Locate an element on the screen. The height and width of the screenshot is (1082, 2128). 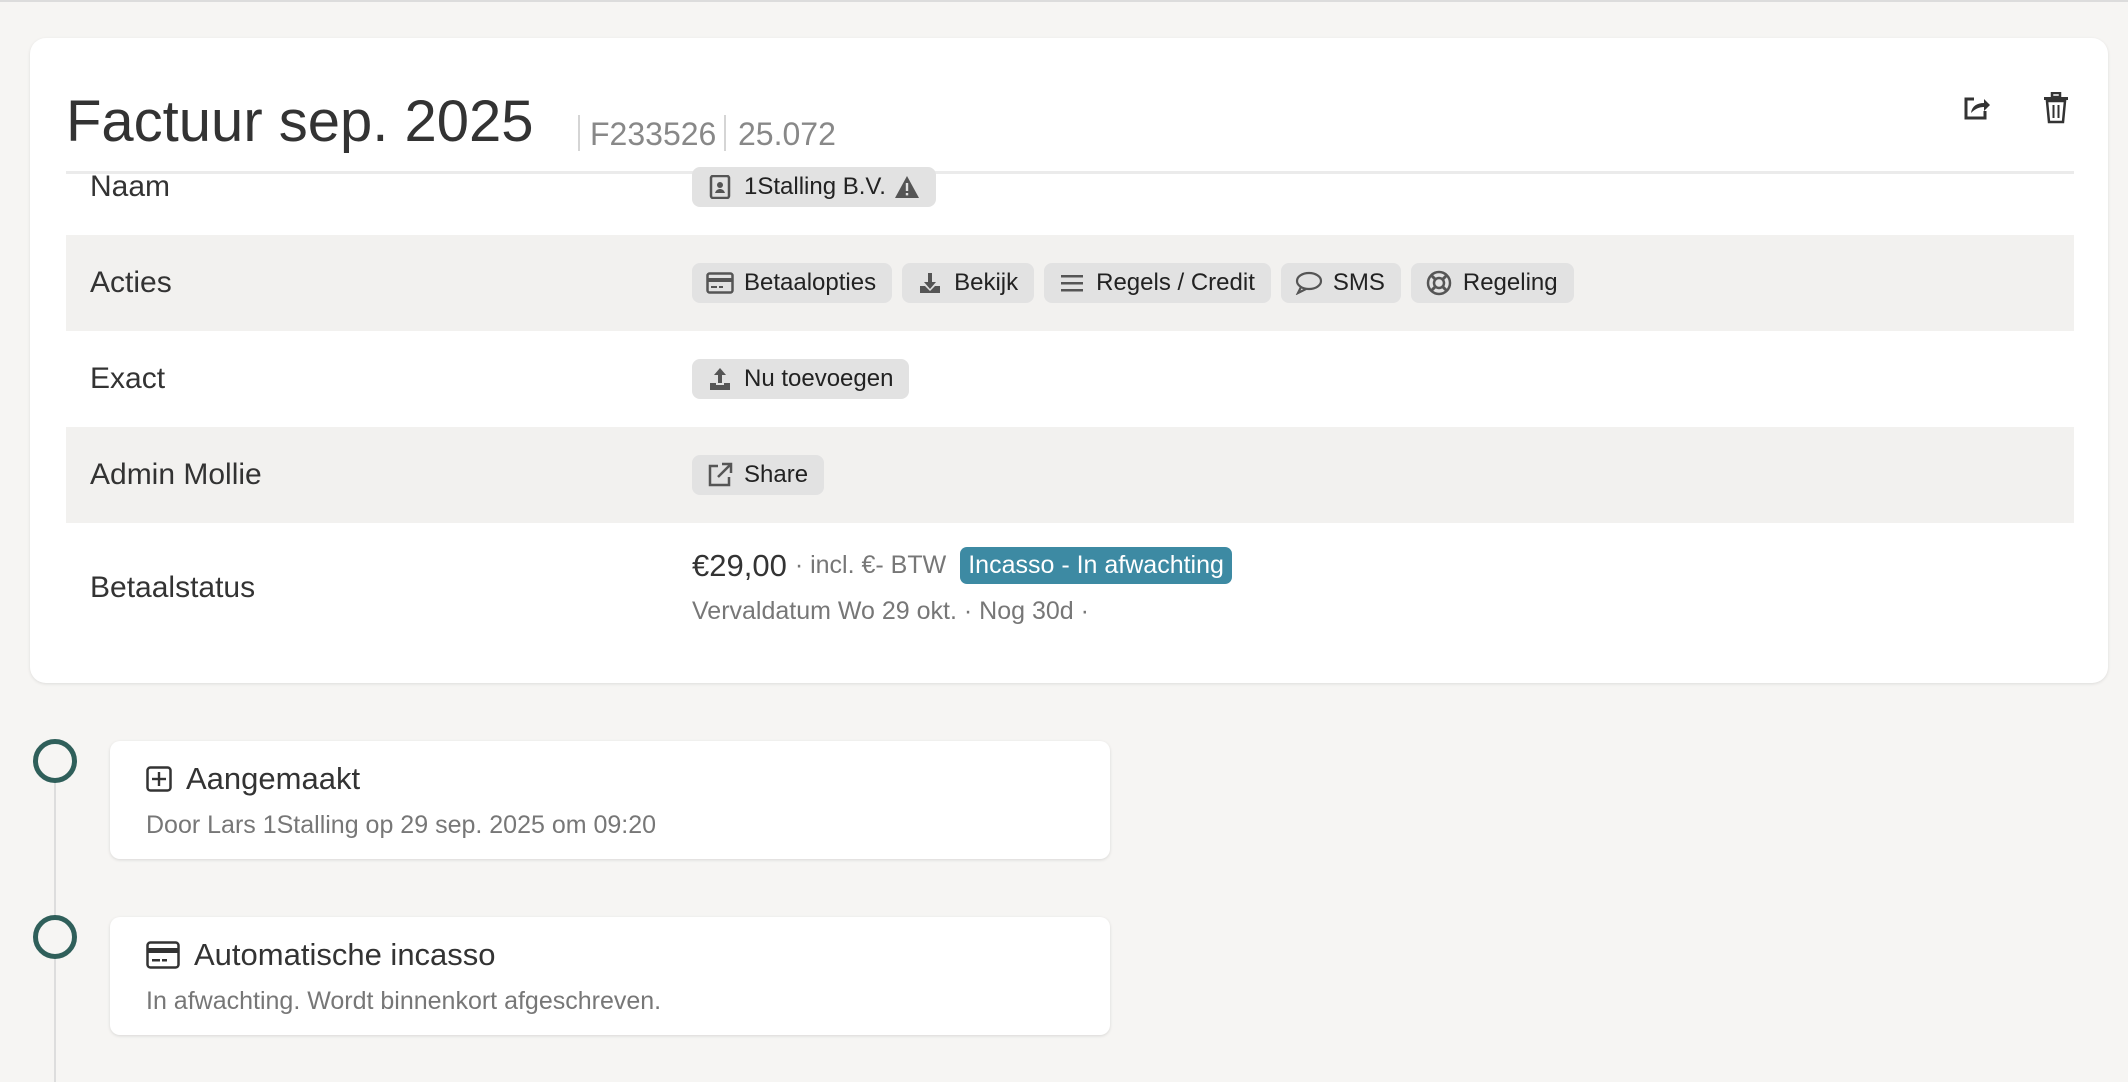
event-title: Aangemaakt is located at coordinates (273, 778).